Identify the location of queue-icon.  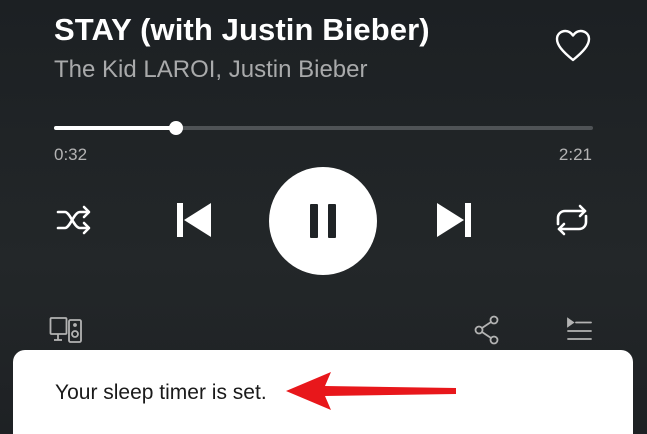
(579, 328).